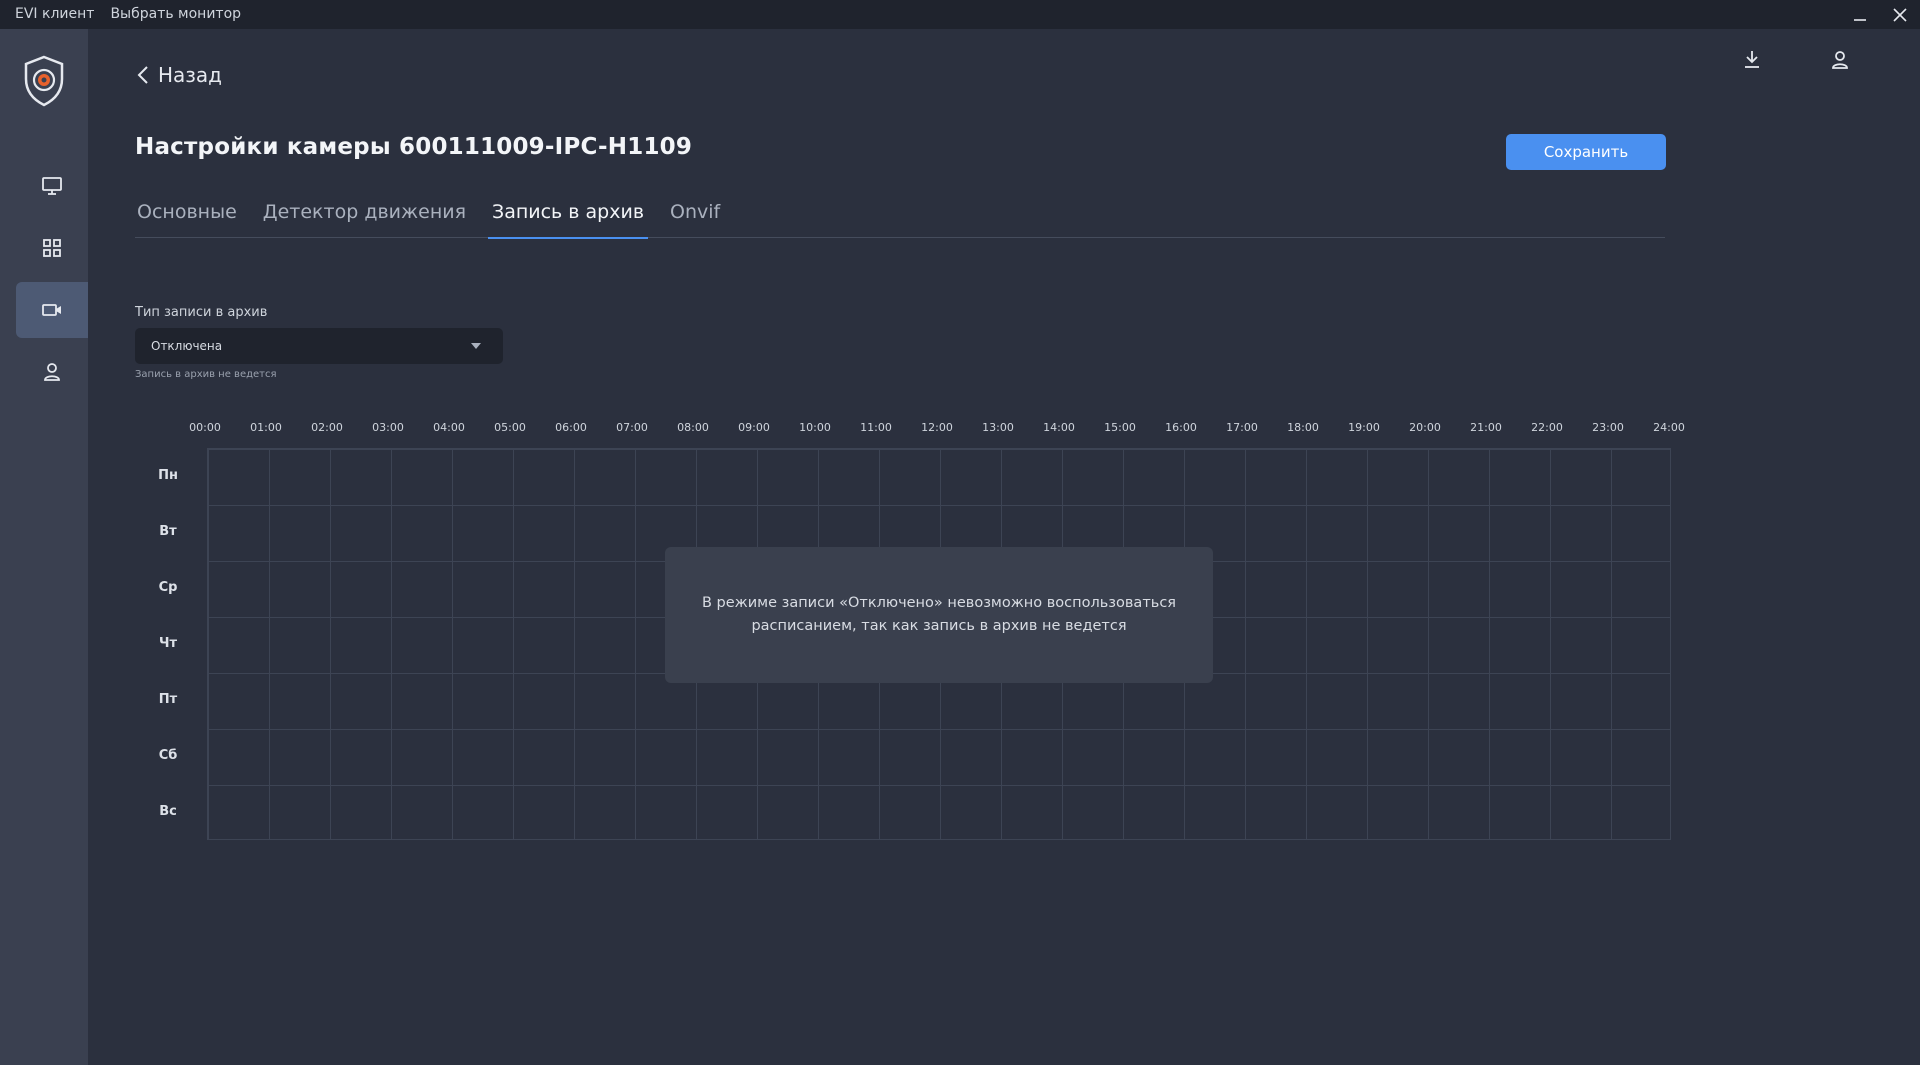 Image resolution: width=1920 pixels, height=1065 pixels. Describe the element at coordinates (327, 427) in the screenshot. I see `hour-label: 02:00` at that location.